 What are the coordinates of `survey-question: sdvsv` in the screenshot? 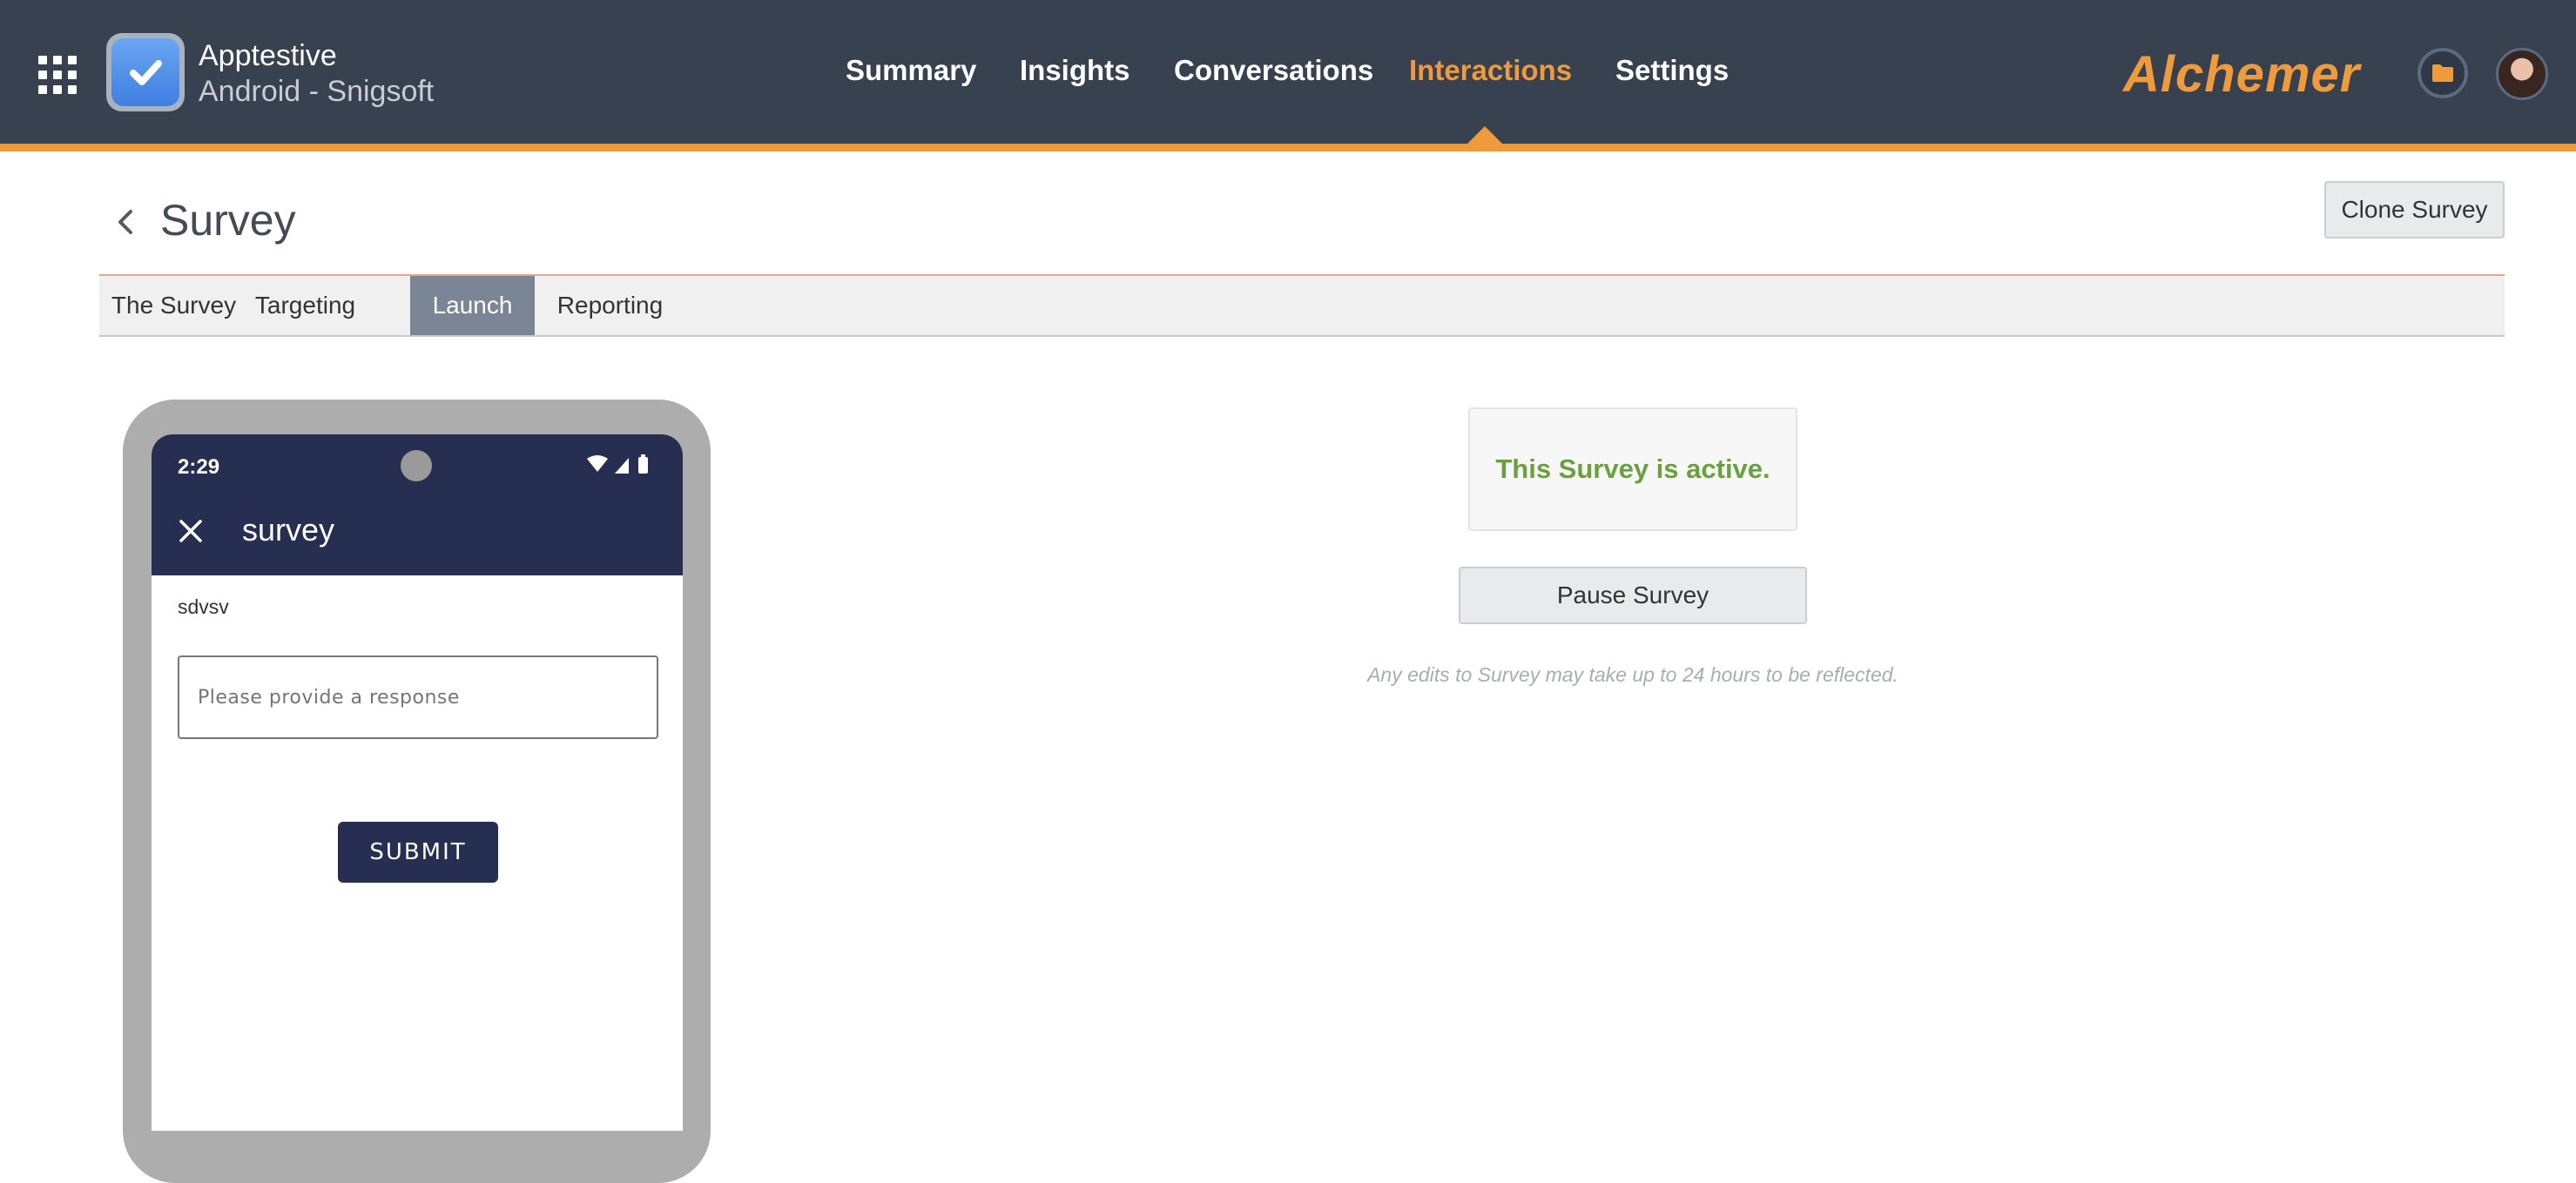 It's located at (203, 606).